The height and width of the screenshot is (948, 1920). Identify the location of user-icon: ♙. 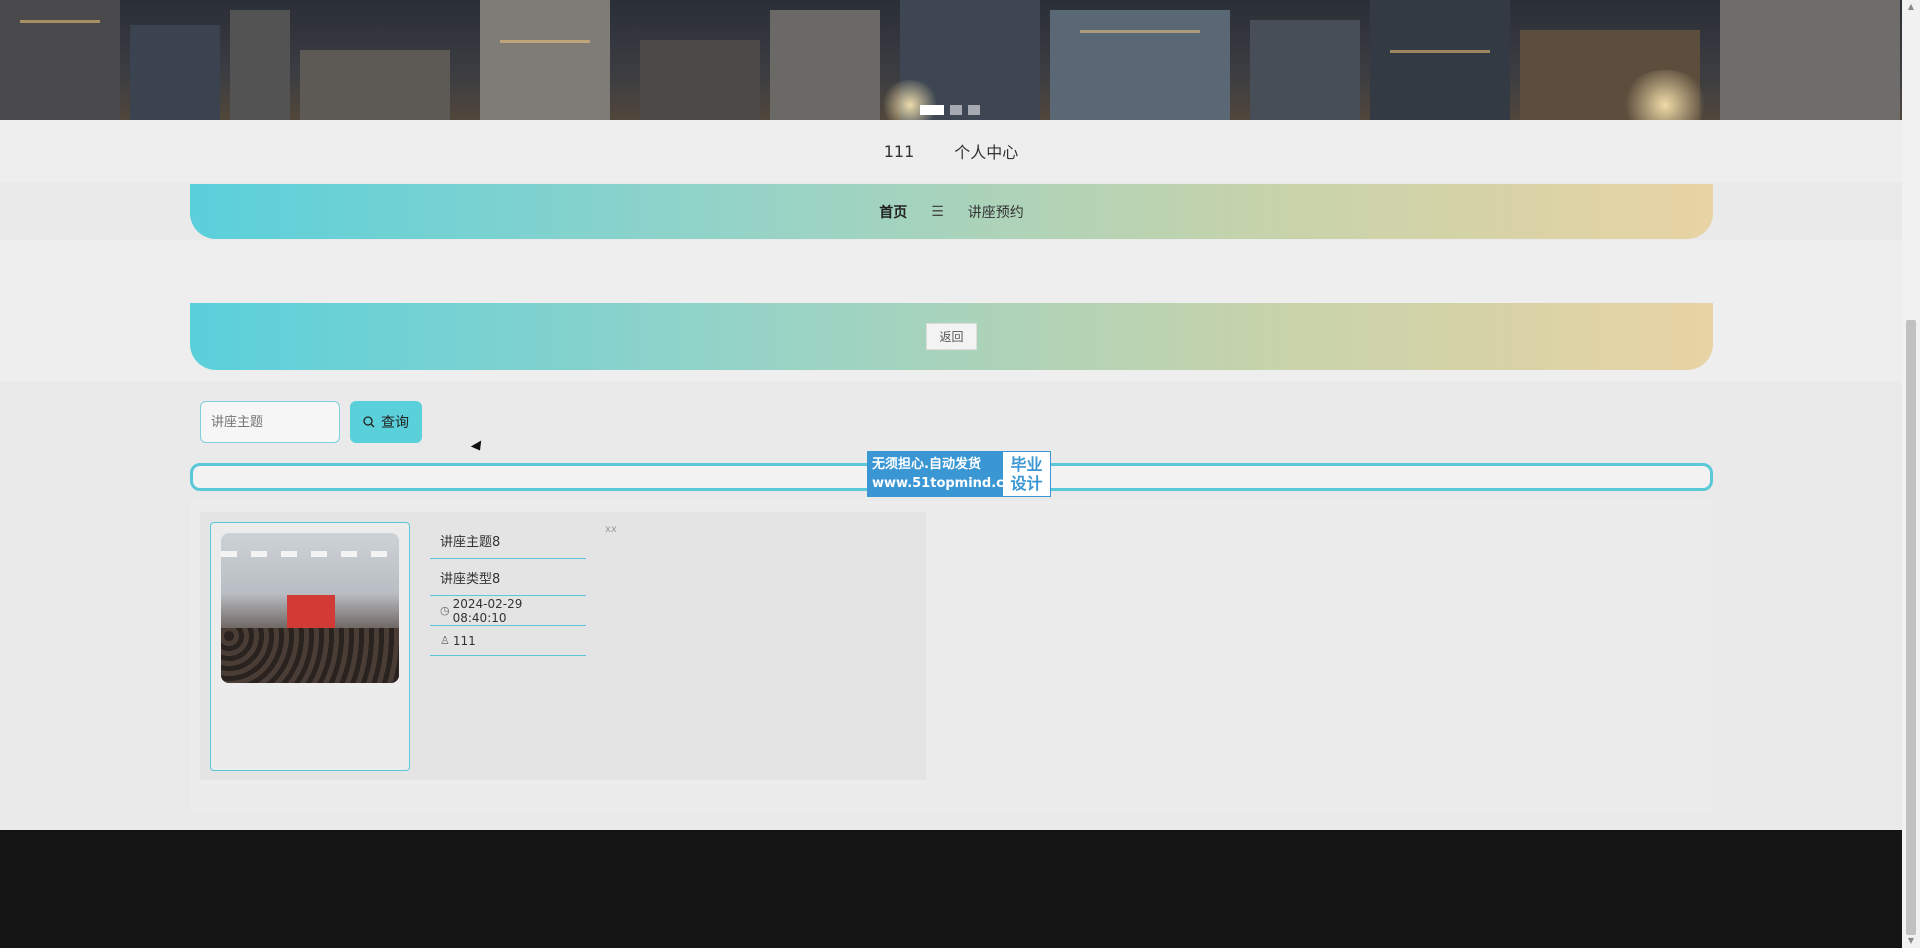
(445, 640).